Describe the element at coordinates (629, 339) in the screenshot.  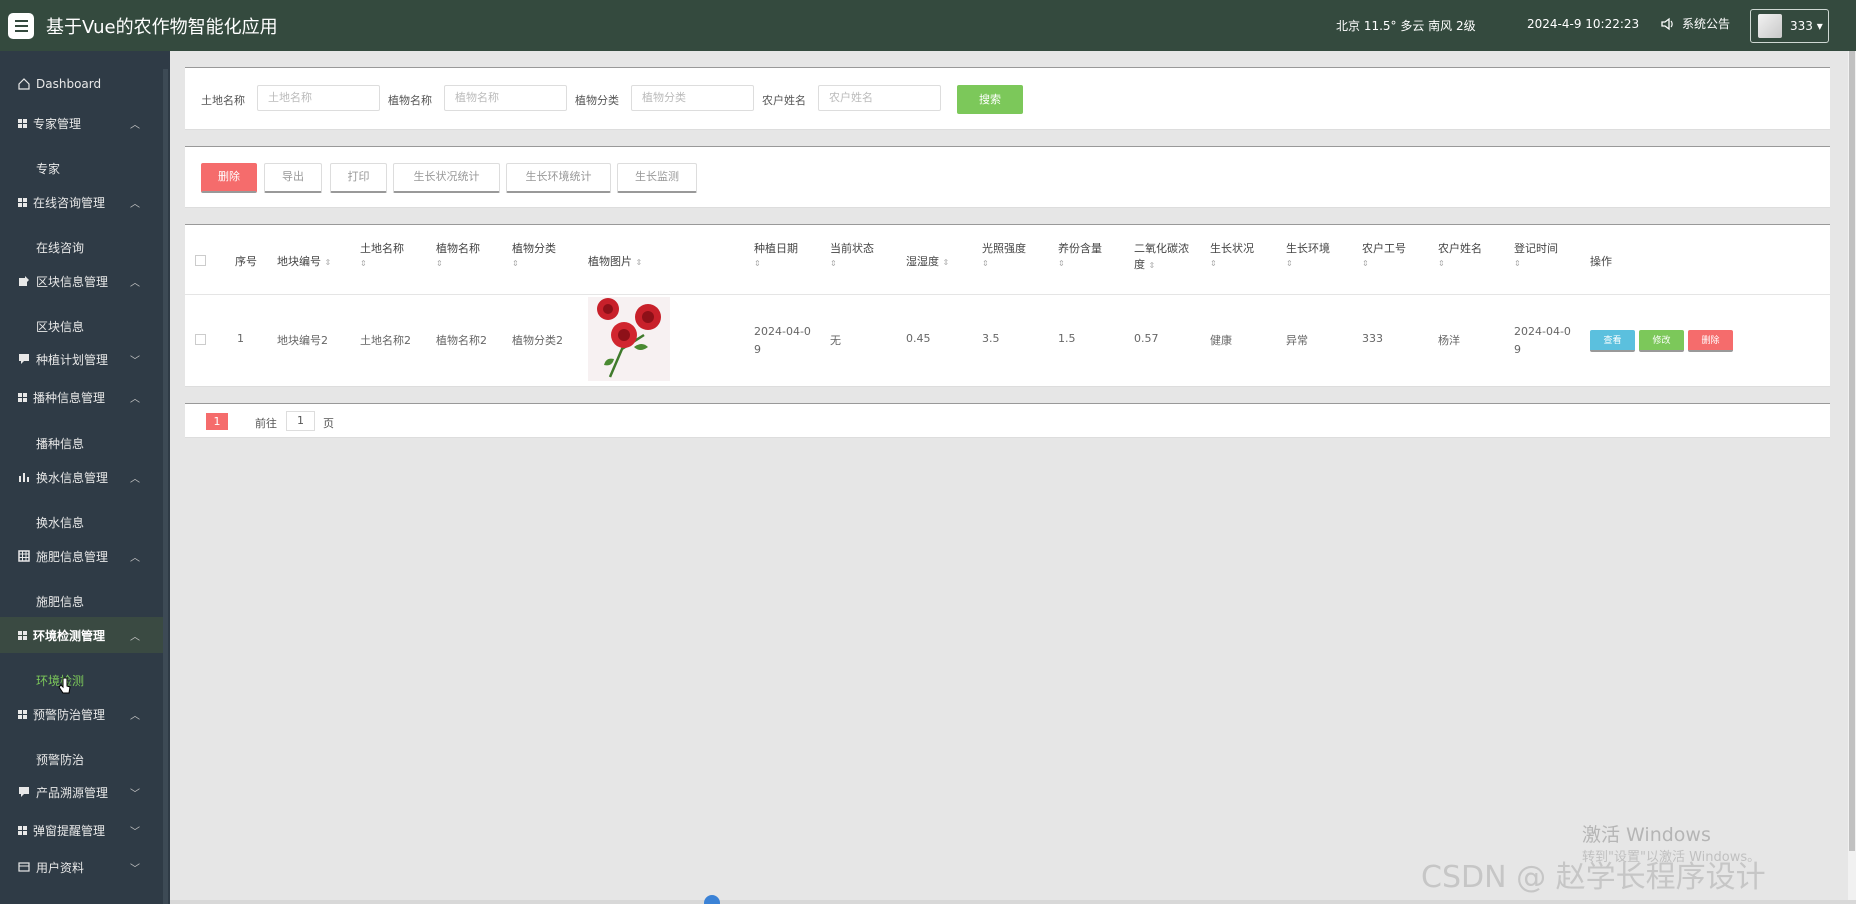
I see `rose-image` at that location.